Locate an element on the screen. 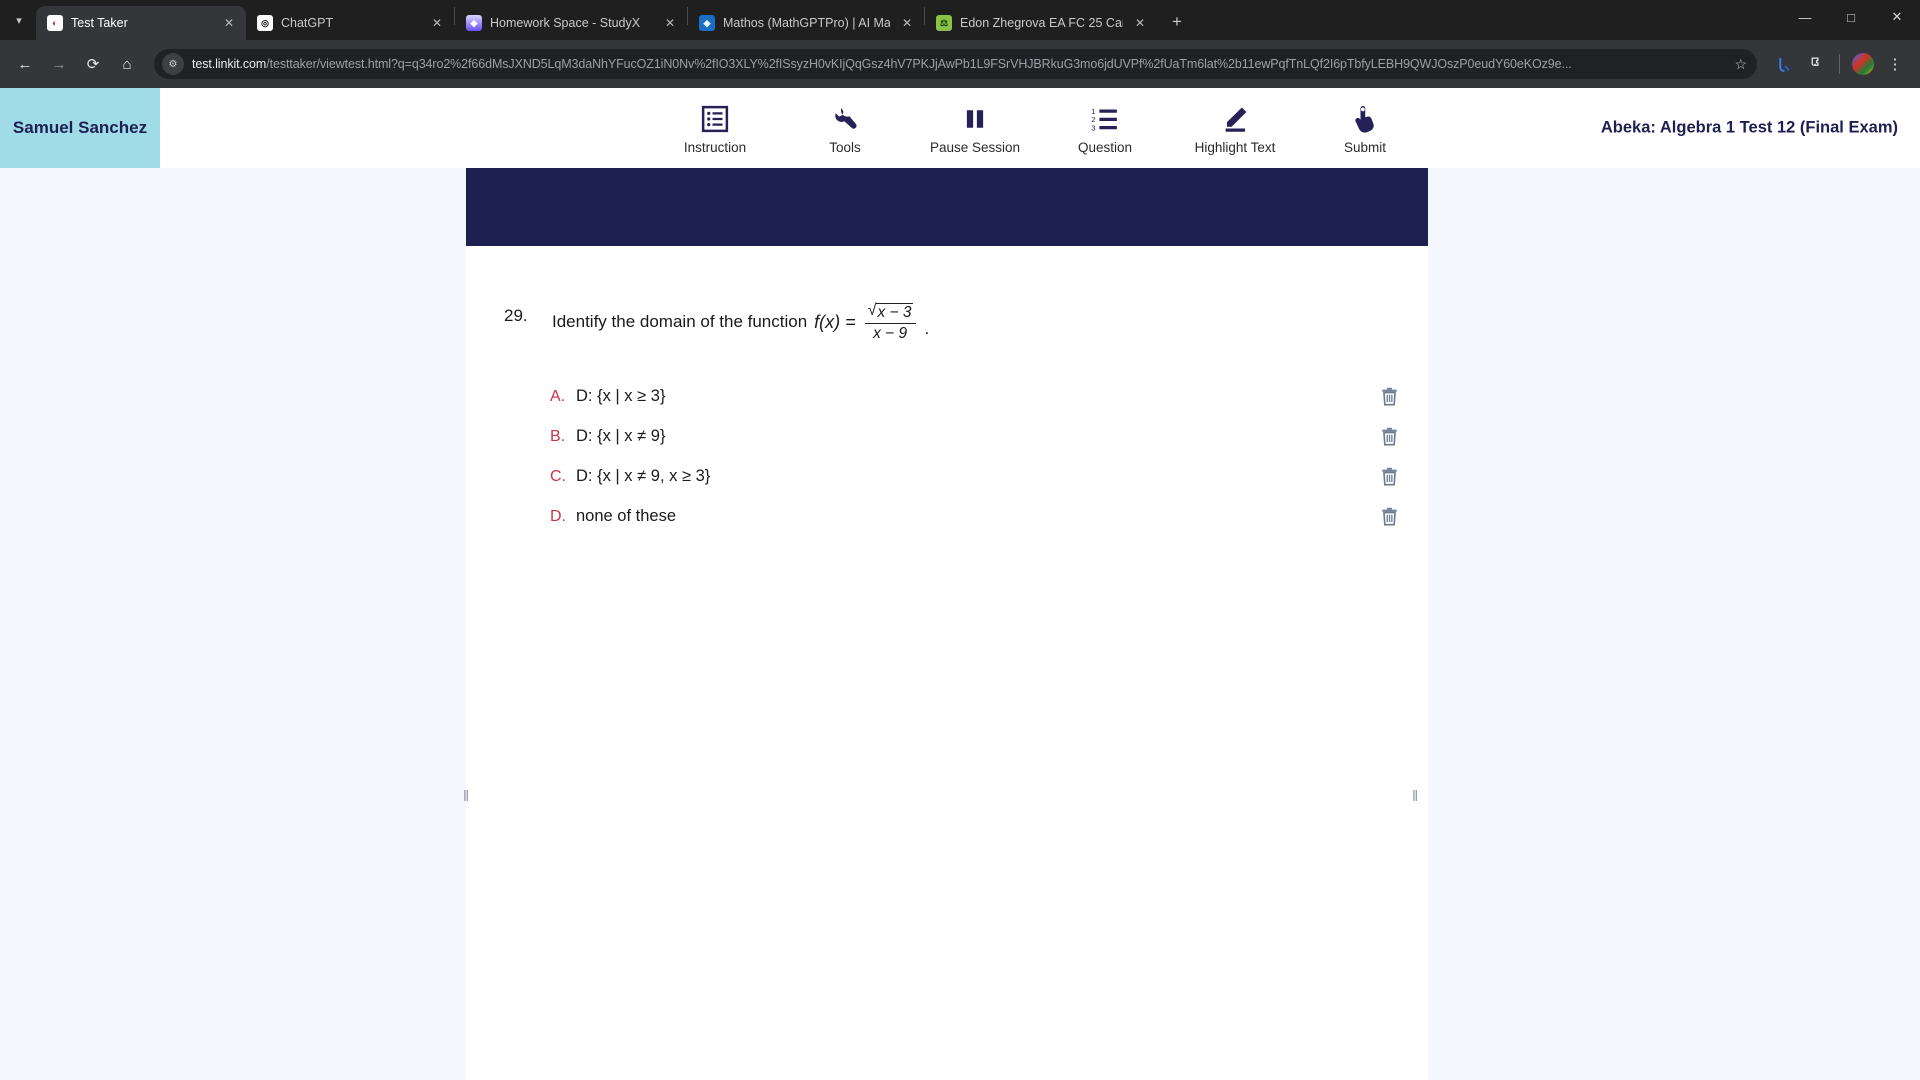  pause-icon is located at coordinates (975, 117).